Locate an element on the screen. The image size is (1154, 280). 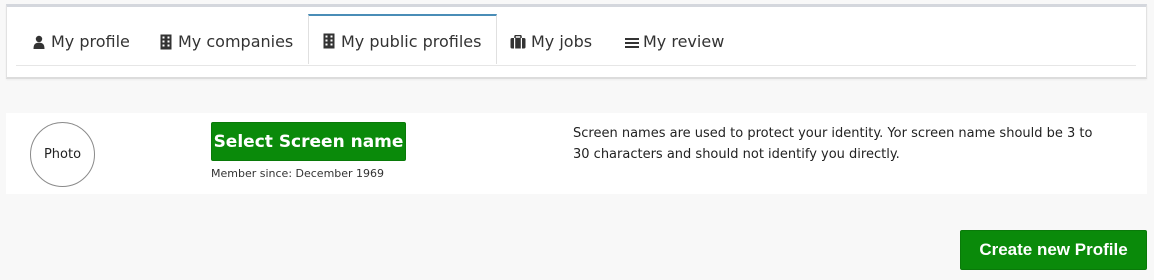
tab-label: My profile is located at coordinates (90, 41).